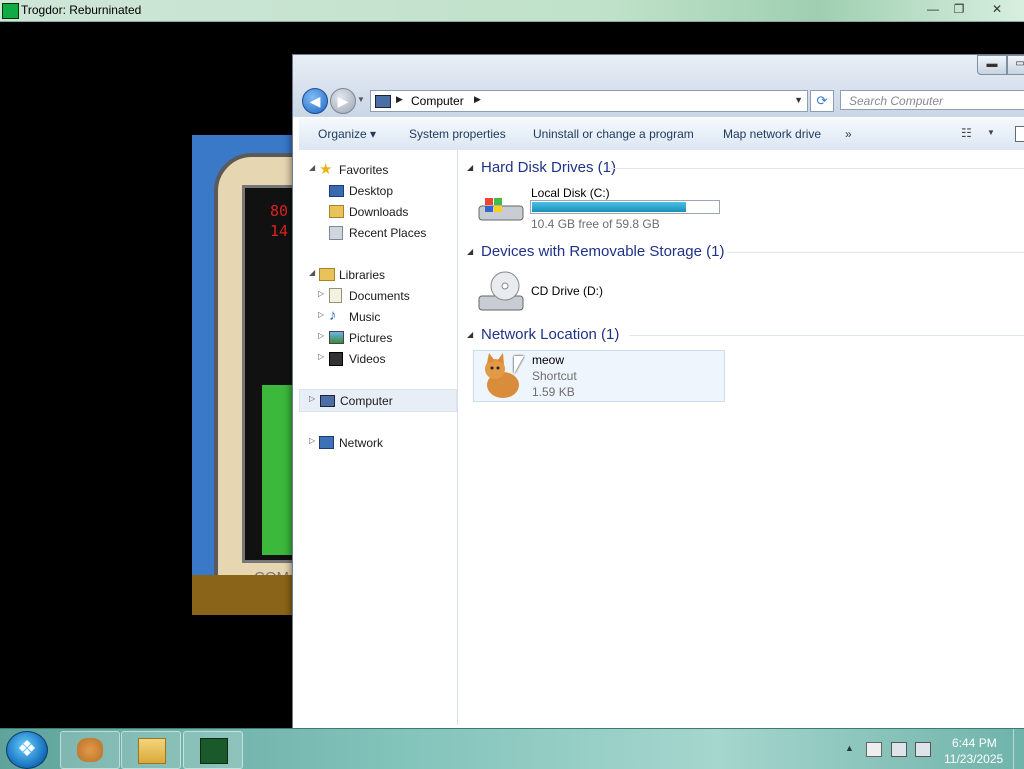 This screenshot has width=1024, height=769. Describe the element at coordinates (550, 334) in the screenshot. I see `group-title: Network Location (1)` at that location.